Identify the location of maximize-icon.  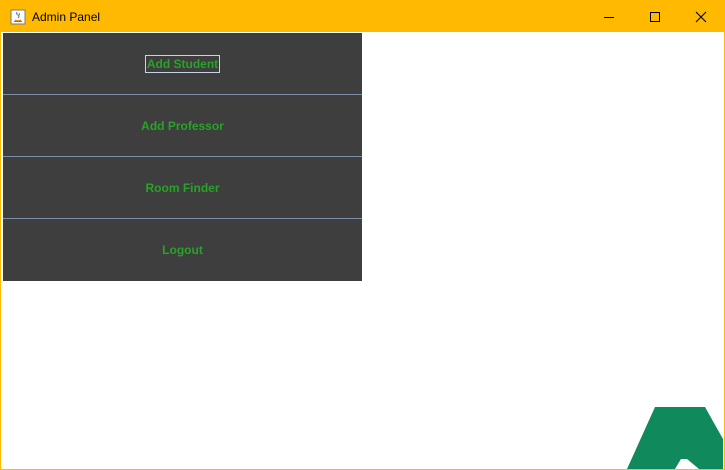
(655, 16).